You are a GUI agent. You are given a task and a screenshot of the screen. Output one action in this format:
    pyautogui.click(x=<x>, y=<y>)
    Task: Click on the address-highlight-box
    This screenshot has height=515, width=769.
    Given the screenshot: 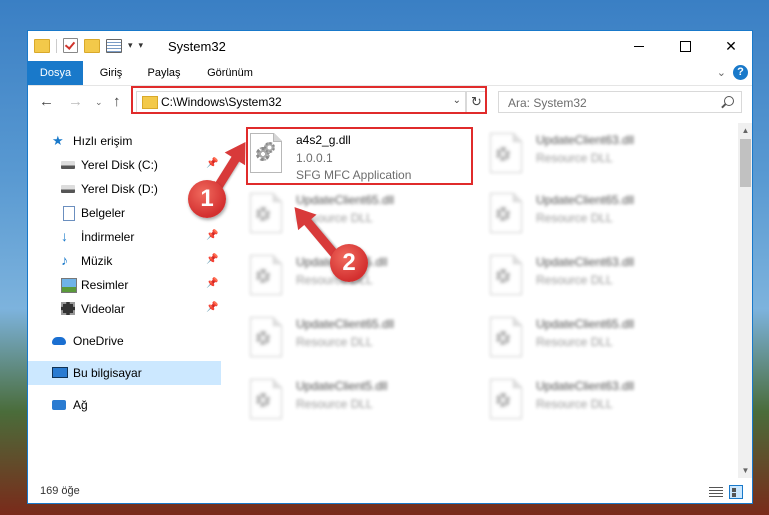 What is the action you would take?
    pyautogui.click(x=309, y=100)
    